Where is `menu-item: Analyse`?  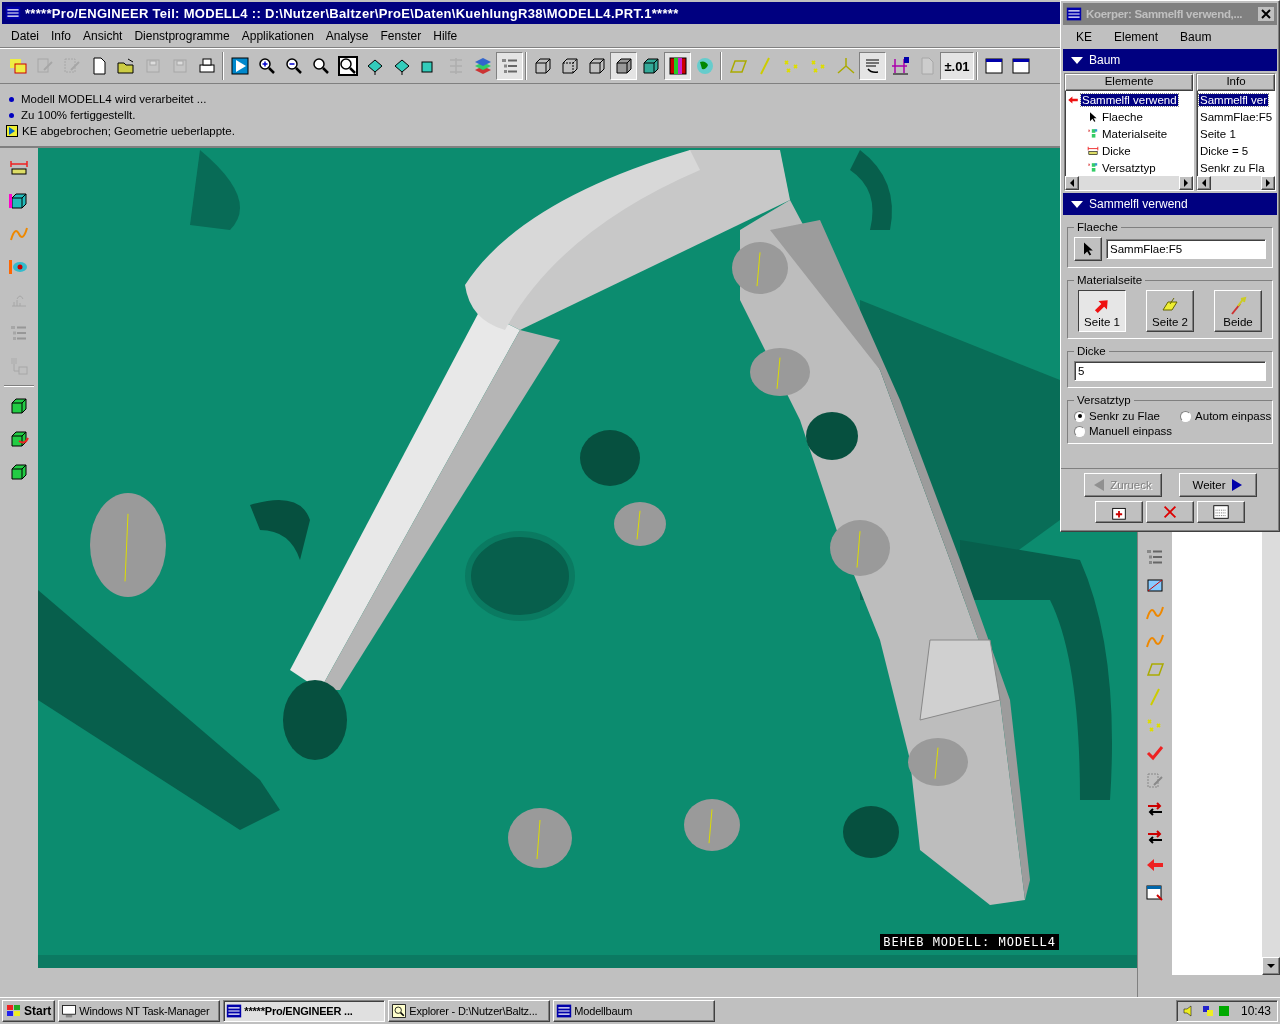
menu-item: Analyse is located at coordinates (347, 35).